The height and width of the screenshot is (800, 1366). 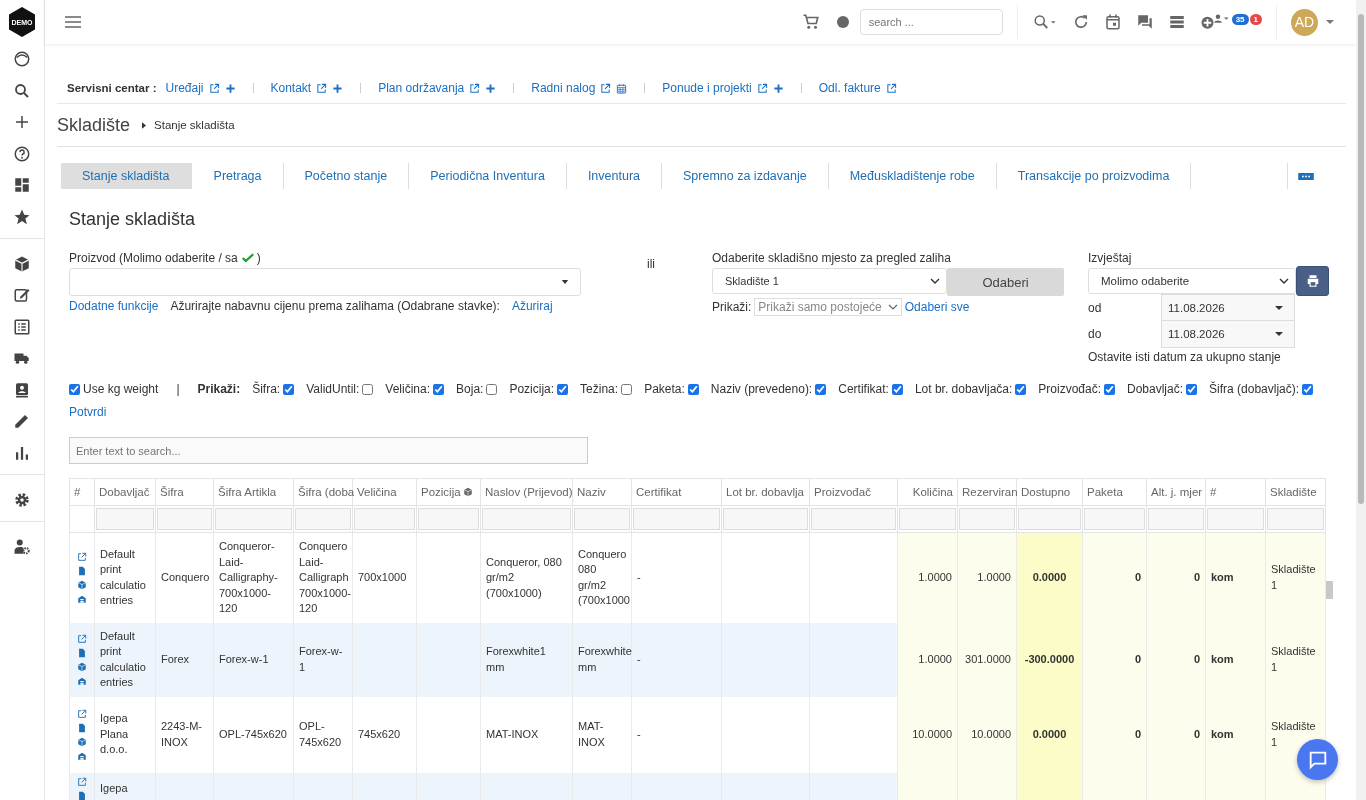 What do you see at coordinates (22, 326) in the screenshot?
I see `list-icon` at bounding box center [22, 326].